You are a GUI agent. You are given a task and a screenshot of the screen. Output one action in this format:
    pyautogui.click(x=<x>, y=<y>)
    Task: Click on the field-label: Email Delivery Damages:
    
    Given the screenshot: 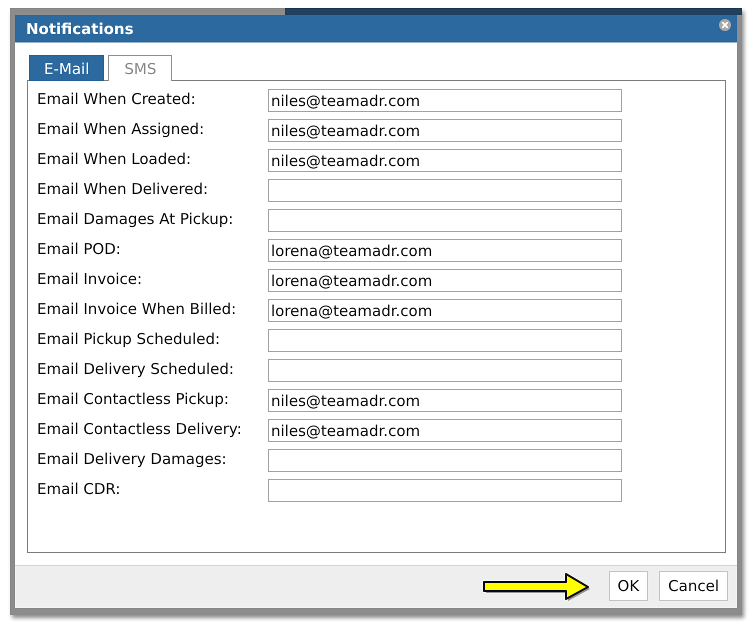 What is the action you would take?
    pyautogui.click(x=132, y=459)
    